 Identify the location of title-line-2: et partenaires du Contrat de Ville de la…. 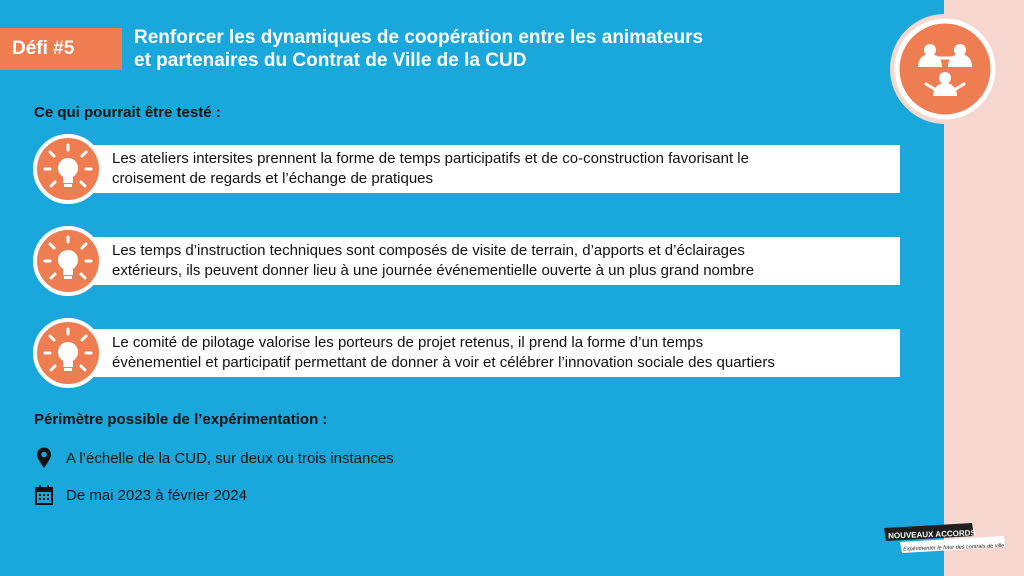
(330, 60).